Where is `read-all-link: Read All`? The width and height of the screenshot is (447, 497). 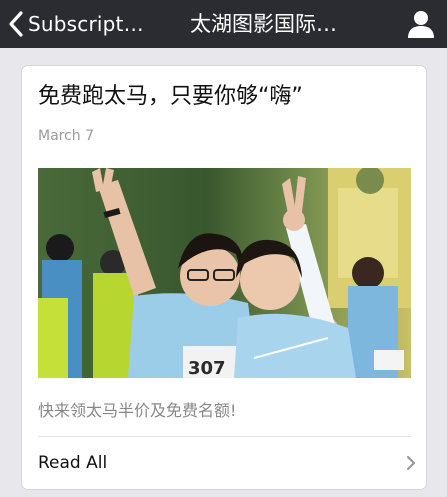
read-all-link: Read All is located at coordinates (224, 463).